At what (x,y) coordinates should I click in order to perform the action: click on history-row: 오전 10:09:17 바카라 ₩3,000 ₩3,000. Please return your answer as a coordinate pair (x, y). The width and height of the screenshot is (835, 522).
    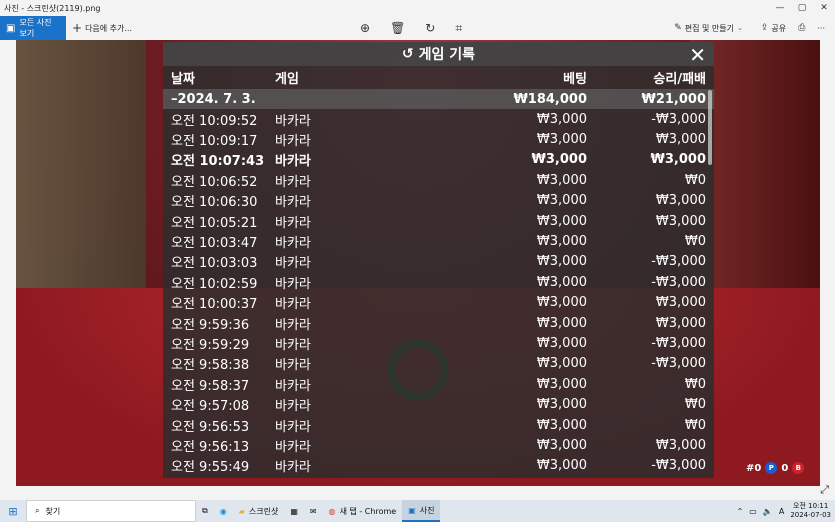
    Looking at the image, I should click on (438, 139).